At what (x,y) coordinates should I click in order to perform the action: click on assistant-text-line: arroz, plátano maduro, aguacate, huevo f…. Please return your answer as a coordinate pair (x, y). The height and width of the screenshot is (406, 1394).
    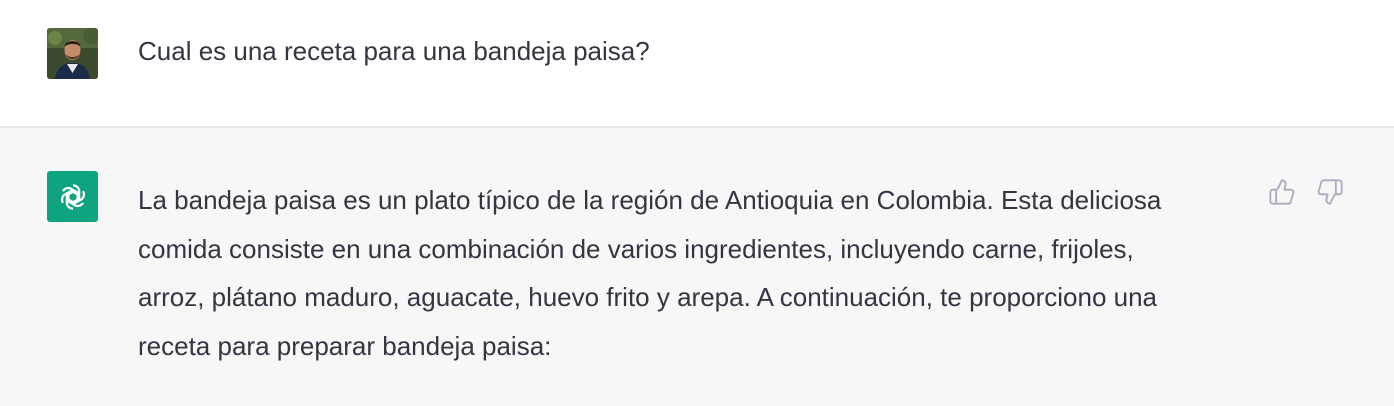
    Looking at the image, I should click on (648, 297).